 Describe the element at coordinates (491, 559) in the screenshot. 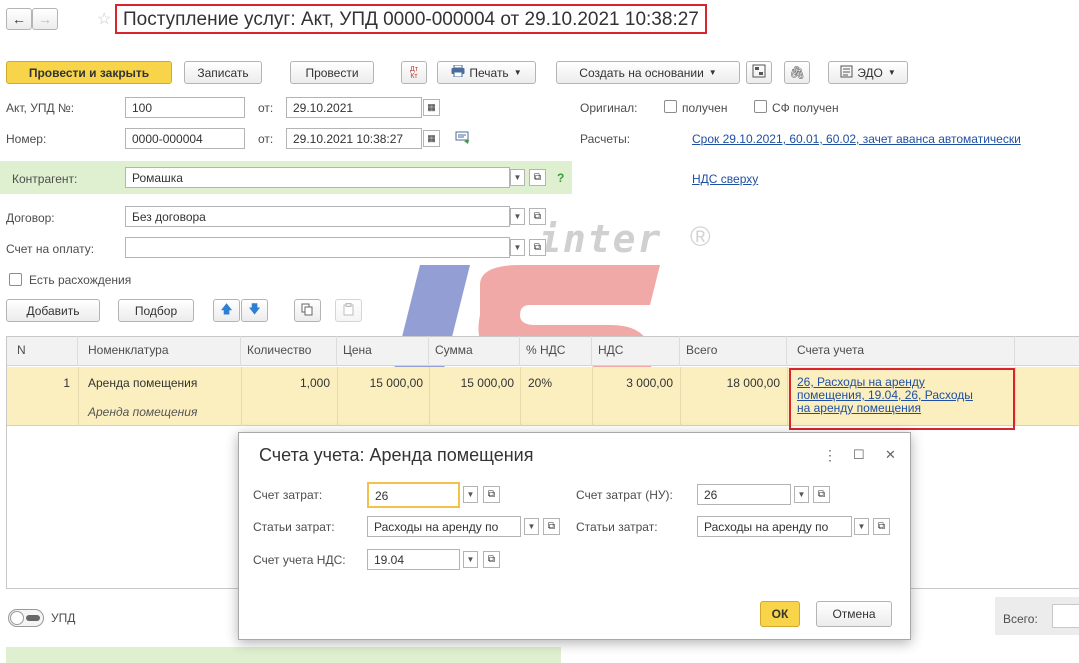

I see `vat-account-open-button: ⧉` at that location.